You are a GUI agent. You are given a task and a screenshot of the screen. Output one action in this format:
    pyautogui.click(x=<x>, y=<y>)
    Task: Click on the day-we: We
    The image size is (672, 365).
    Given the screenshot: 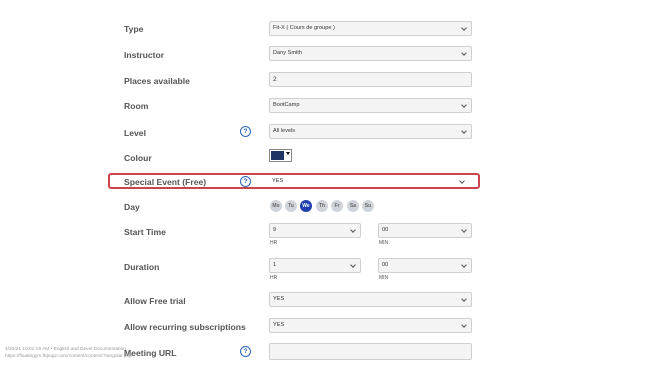 What is the action you would take?
    pyautogui.click(x=306, y=206)
    